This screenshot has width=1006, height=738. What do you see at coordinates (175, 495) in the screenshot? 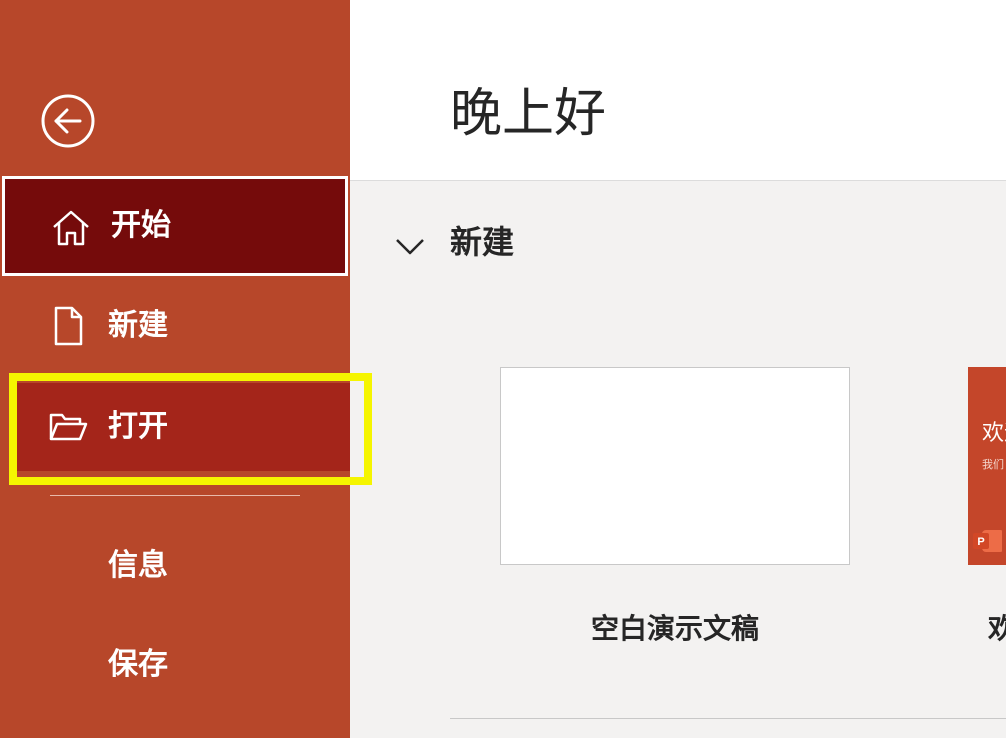
I see `sidebar-divider` at bounding box center [175, 495].